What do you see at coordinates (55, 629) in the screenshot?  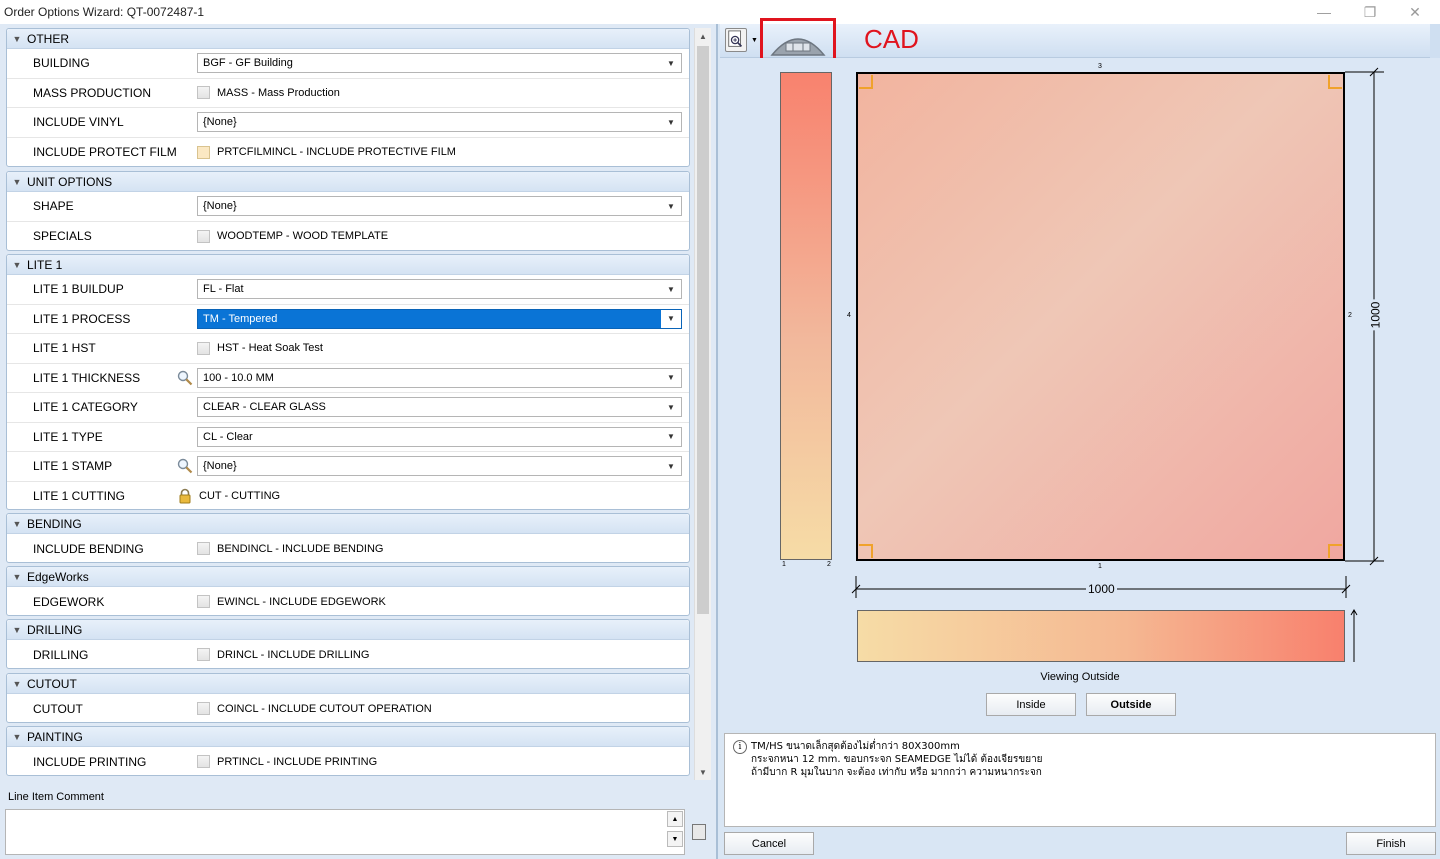 I see `group-name: DRILLING` at bounding box center [55, 629].